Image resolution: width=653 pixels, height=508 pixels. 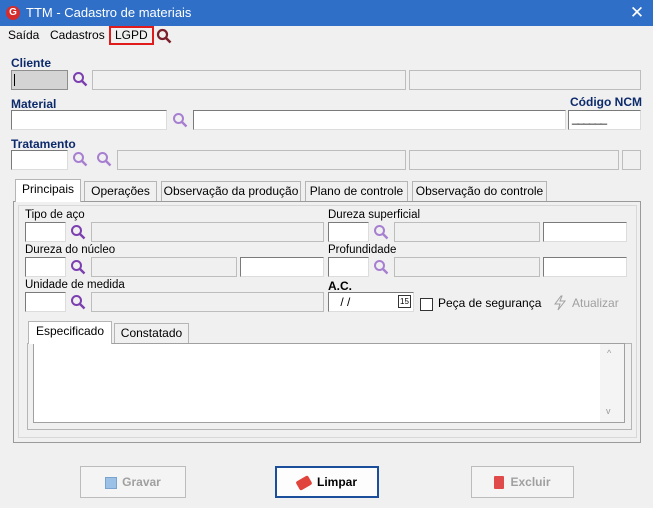 What do you see at coordinates (23, 35) in the screenshot?
I see `menu-saida: Saída` at bounding box center [23, 35].